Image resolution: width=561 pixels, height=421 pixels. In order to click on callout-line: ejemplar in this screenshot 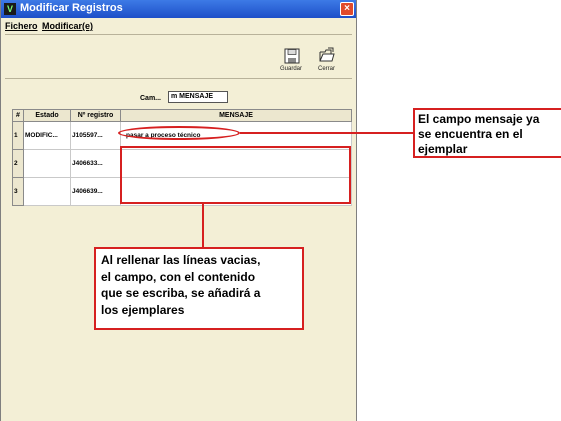, I will do `click(443, 149)`.